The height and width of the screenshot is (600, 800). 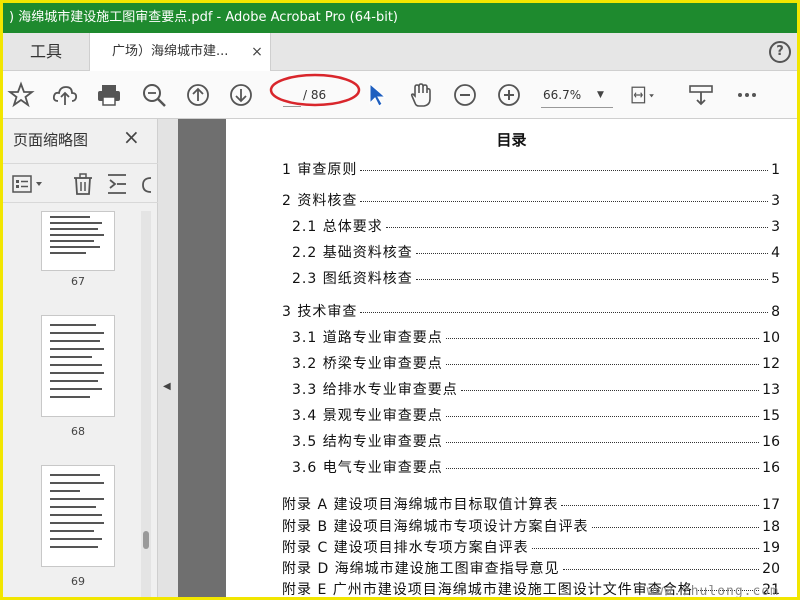 I want to click on toc-entry: 3.4 景观专业审查要点 15, so click(x=536, y=415).